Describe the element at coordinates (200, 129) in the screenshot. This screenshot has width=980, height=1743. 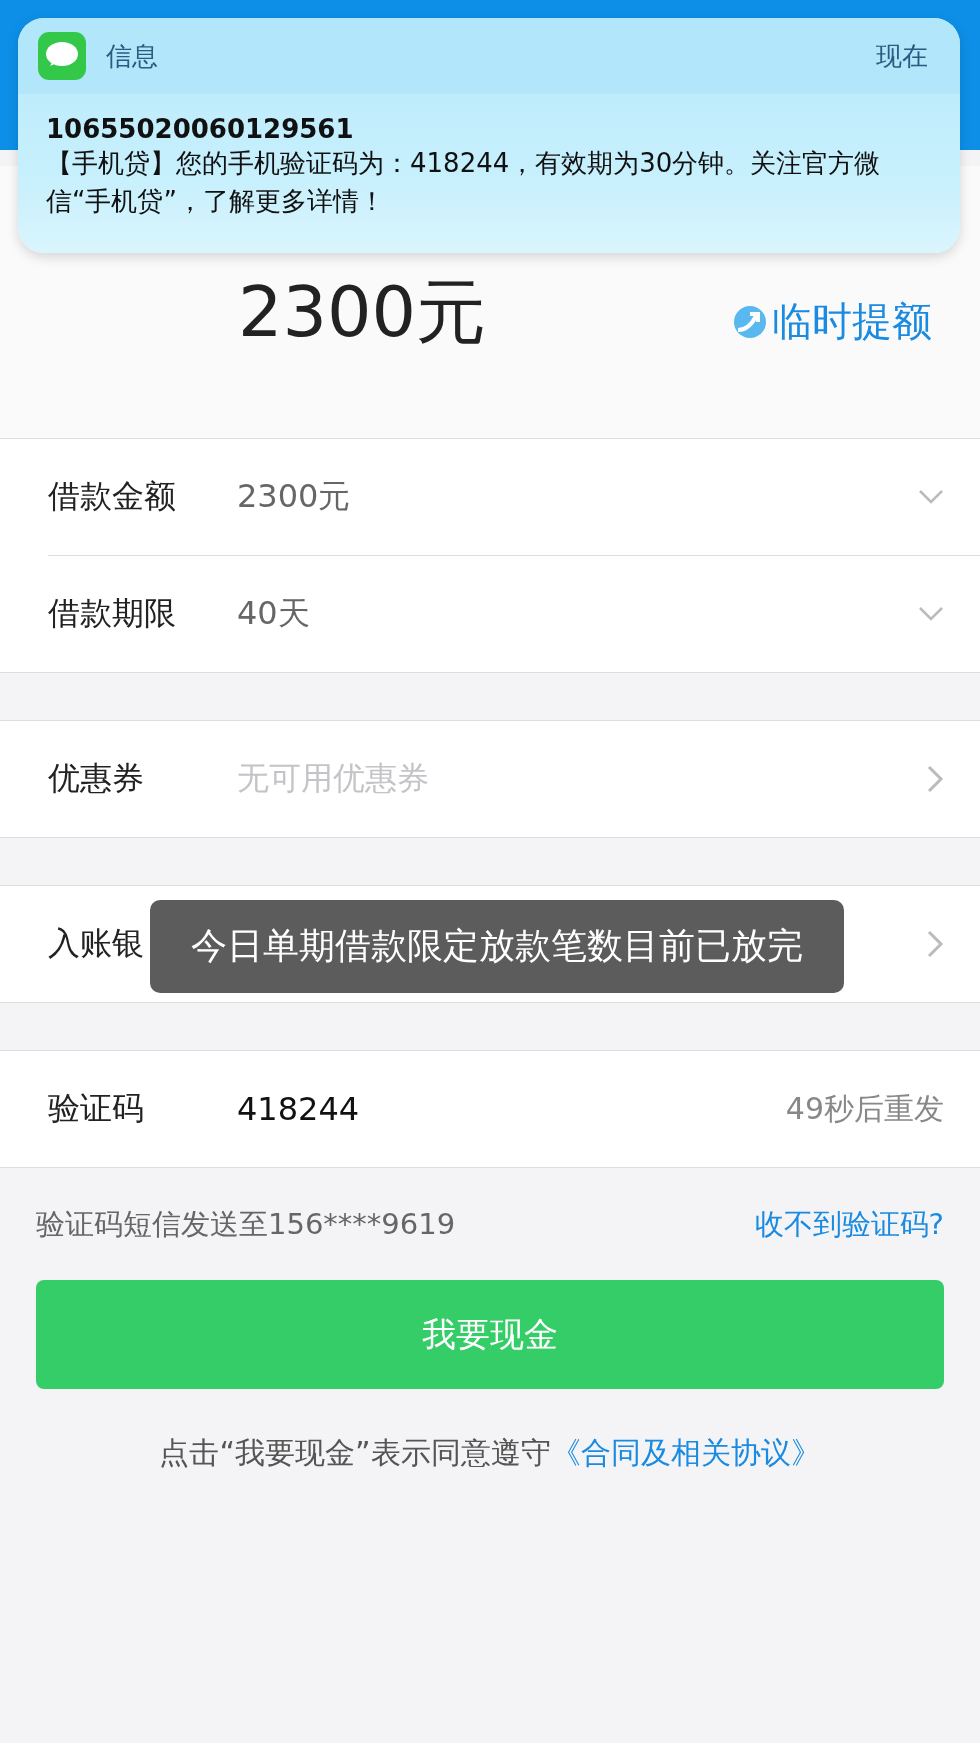
I see `sender-number: 10655020060129561` at that location.